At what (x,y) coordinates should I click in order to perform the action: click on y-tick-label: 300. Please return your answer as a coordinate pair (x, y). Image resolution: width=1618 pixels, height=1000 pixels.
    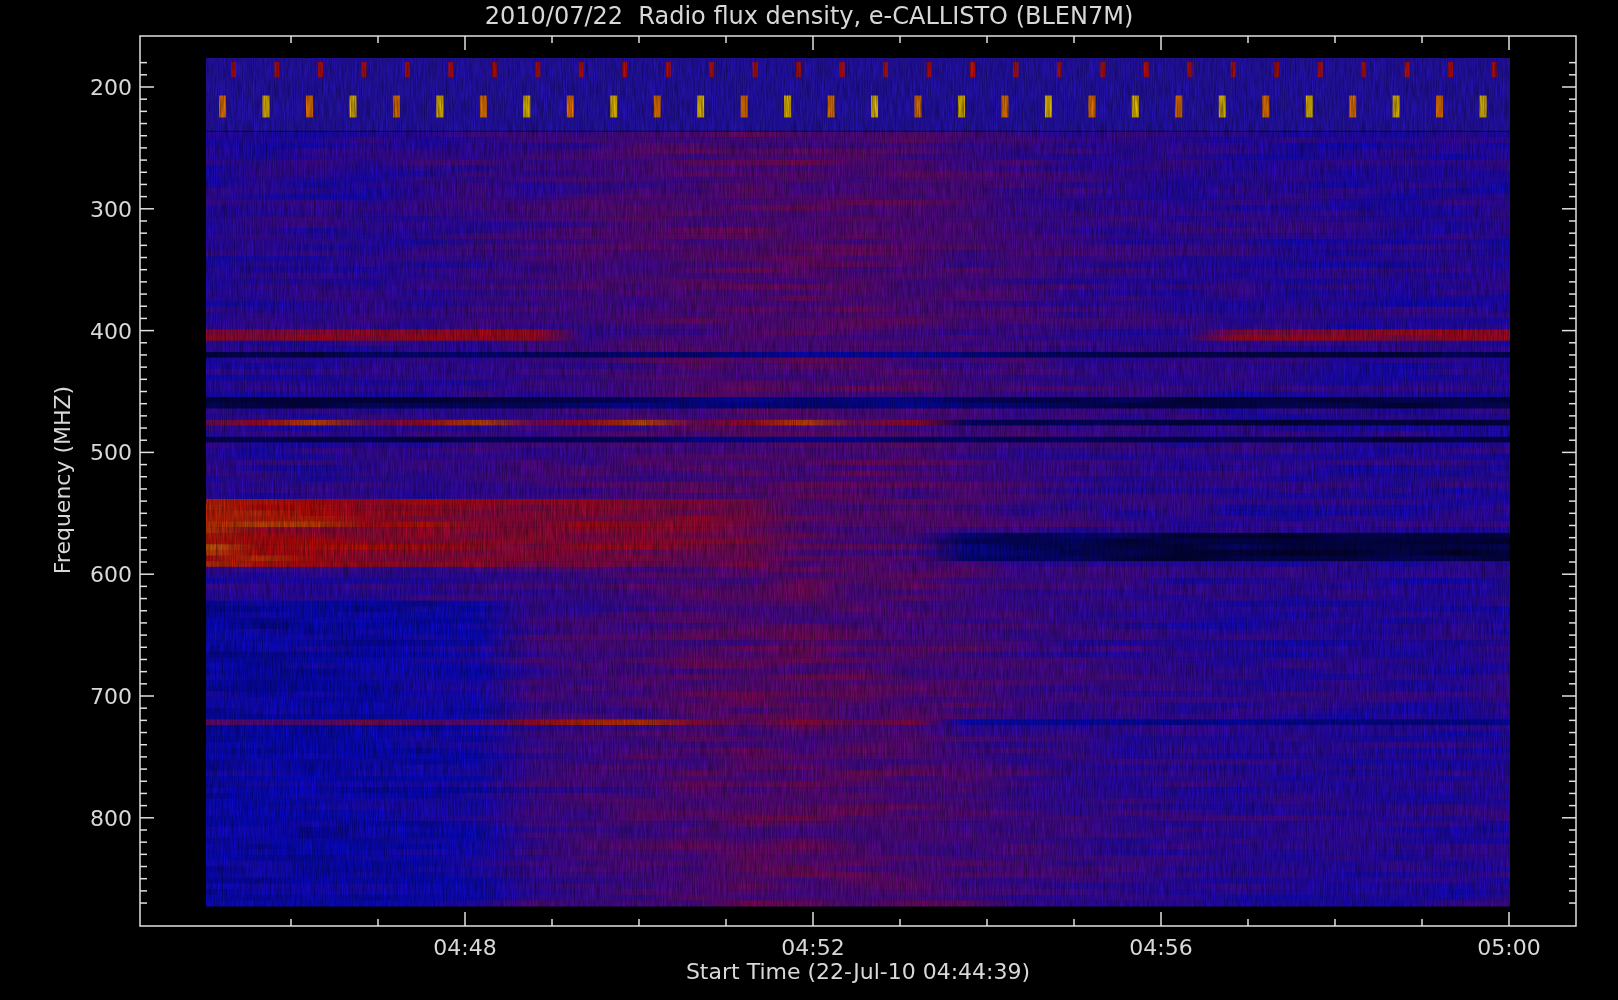
    Looking at the image, I should click on (111, 209).